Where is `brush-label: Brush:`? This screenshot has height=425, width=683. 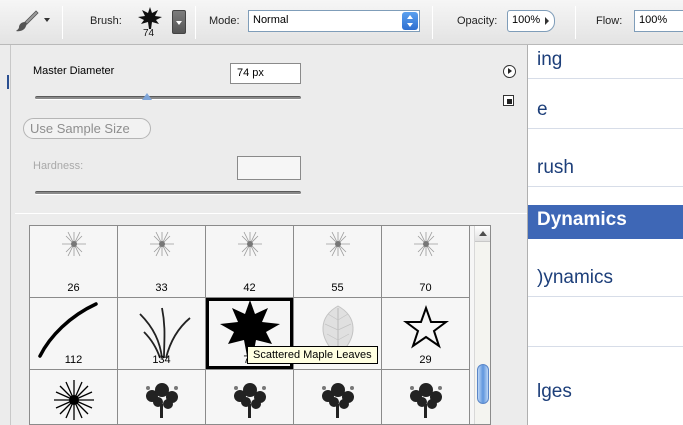
brush-label: Brush: is located at coordinates (106, 21).